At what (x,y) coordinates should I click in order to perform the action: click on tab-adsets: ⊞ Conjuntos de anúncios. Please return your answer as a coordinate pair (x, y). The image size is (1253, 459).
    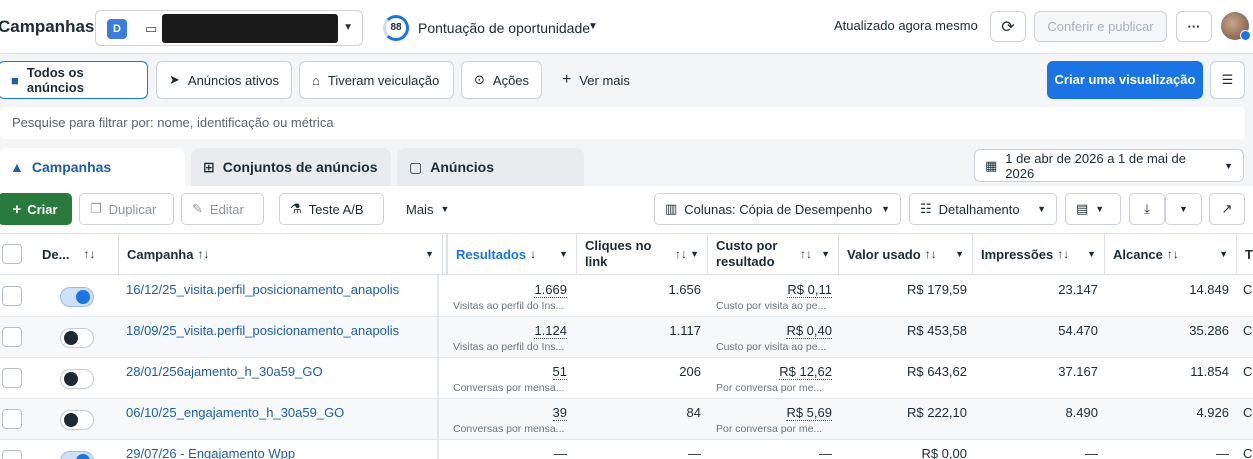
    Looking at the image, I should click on (291, 167).